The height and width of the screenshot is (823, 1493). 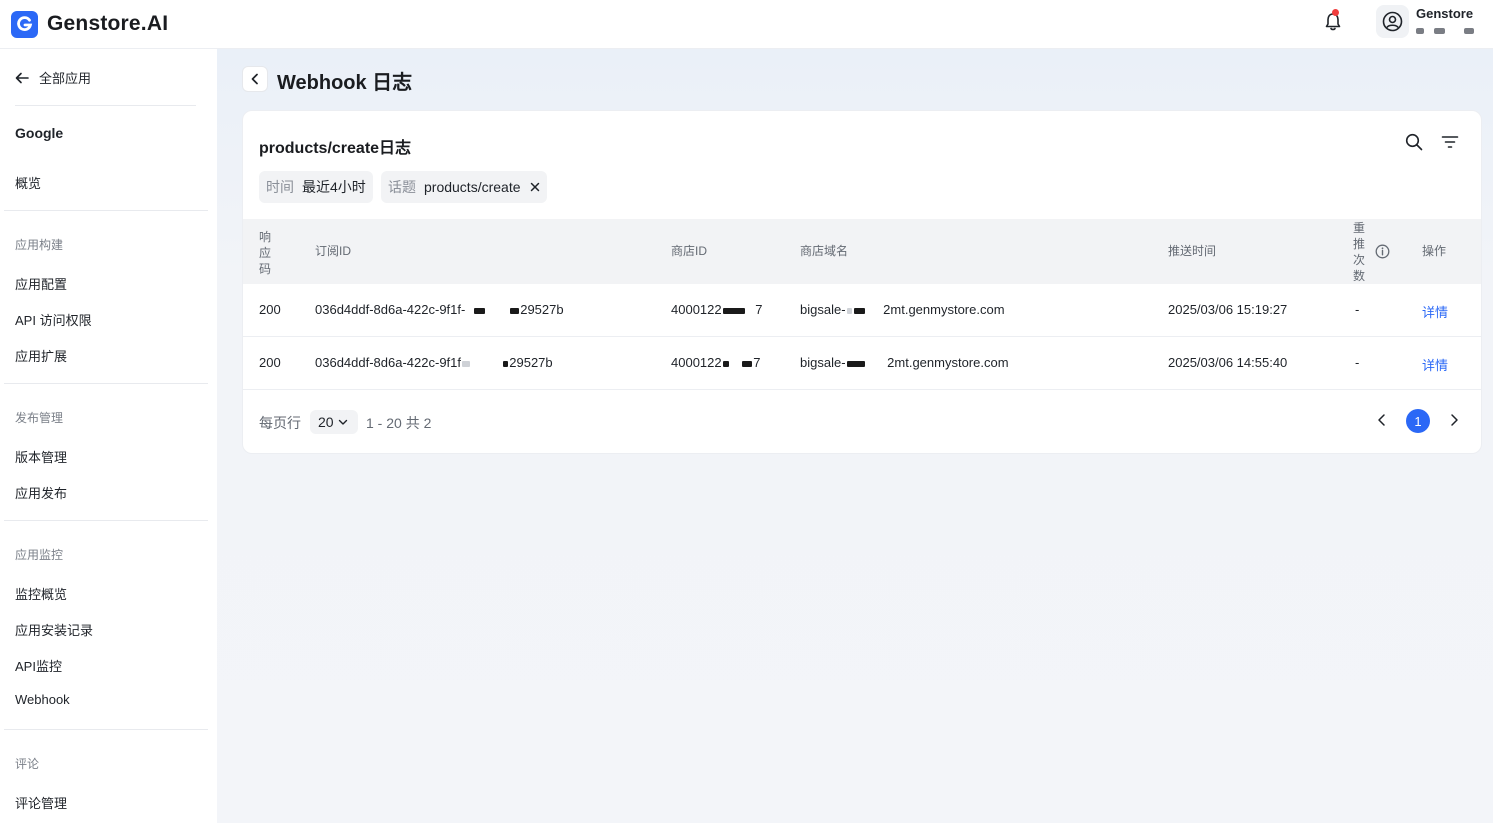 I want to click on sidebar-item-publish: 应用发布, so click(x=41, y=492).